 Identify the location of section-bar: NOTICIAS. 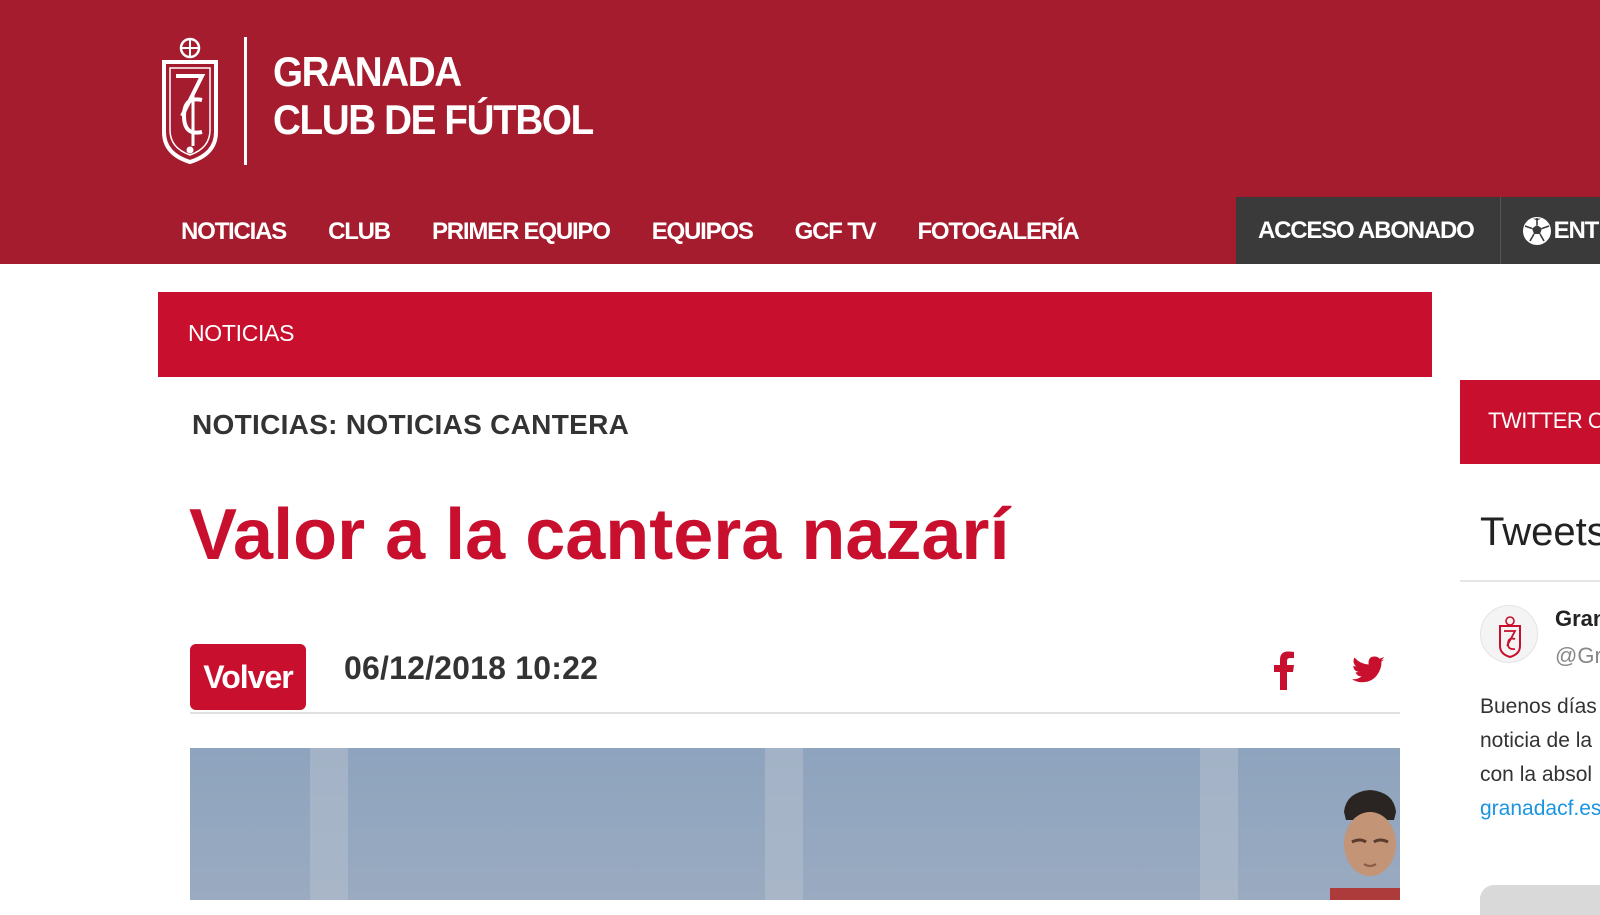
(795, 334).